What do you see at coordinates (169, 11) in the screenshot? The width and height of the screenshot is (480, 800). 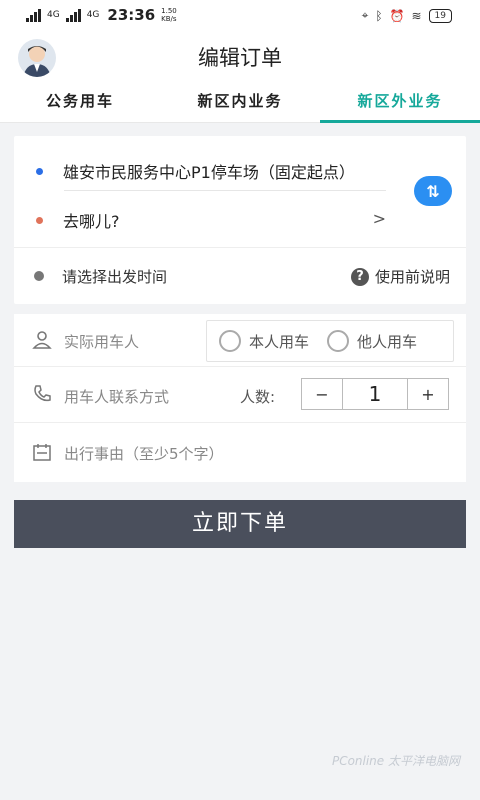 I see `net-speed-value: 1.50` at bounding box center [169, 11].